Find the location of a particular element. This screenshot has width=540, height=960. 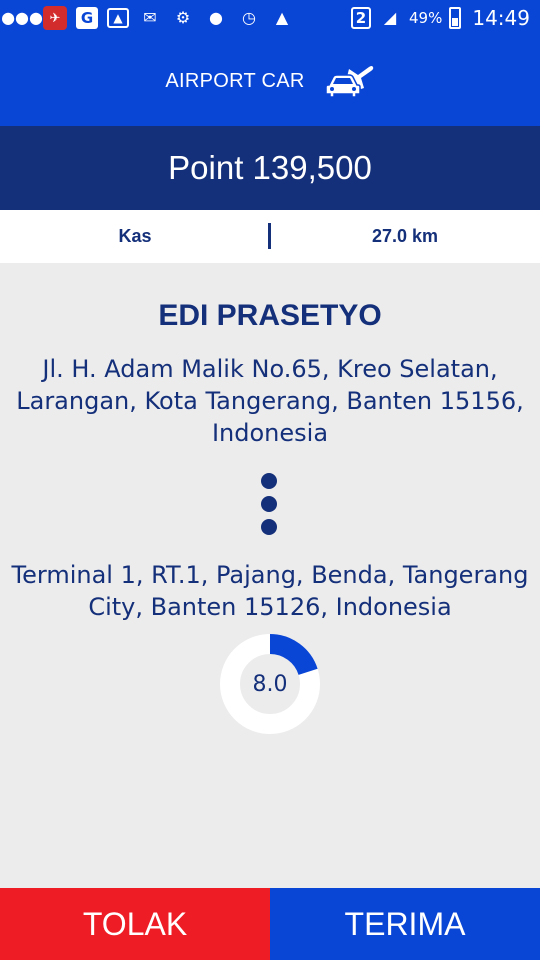

countdown-timer: 8.0 is located at coordinates (270, 684).